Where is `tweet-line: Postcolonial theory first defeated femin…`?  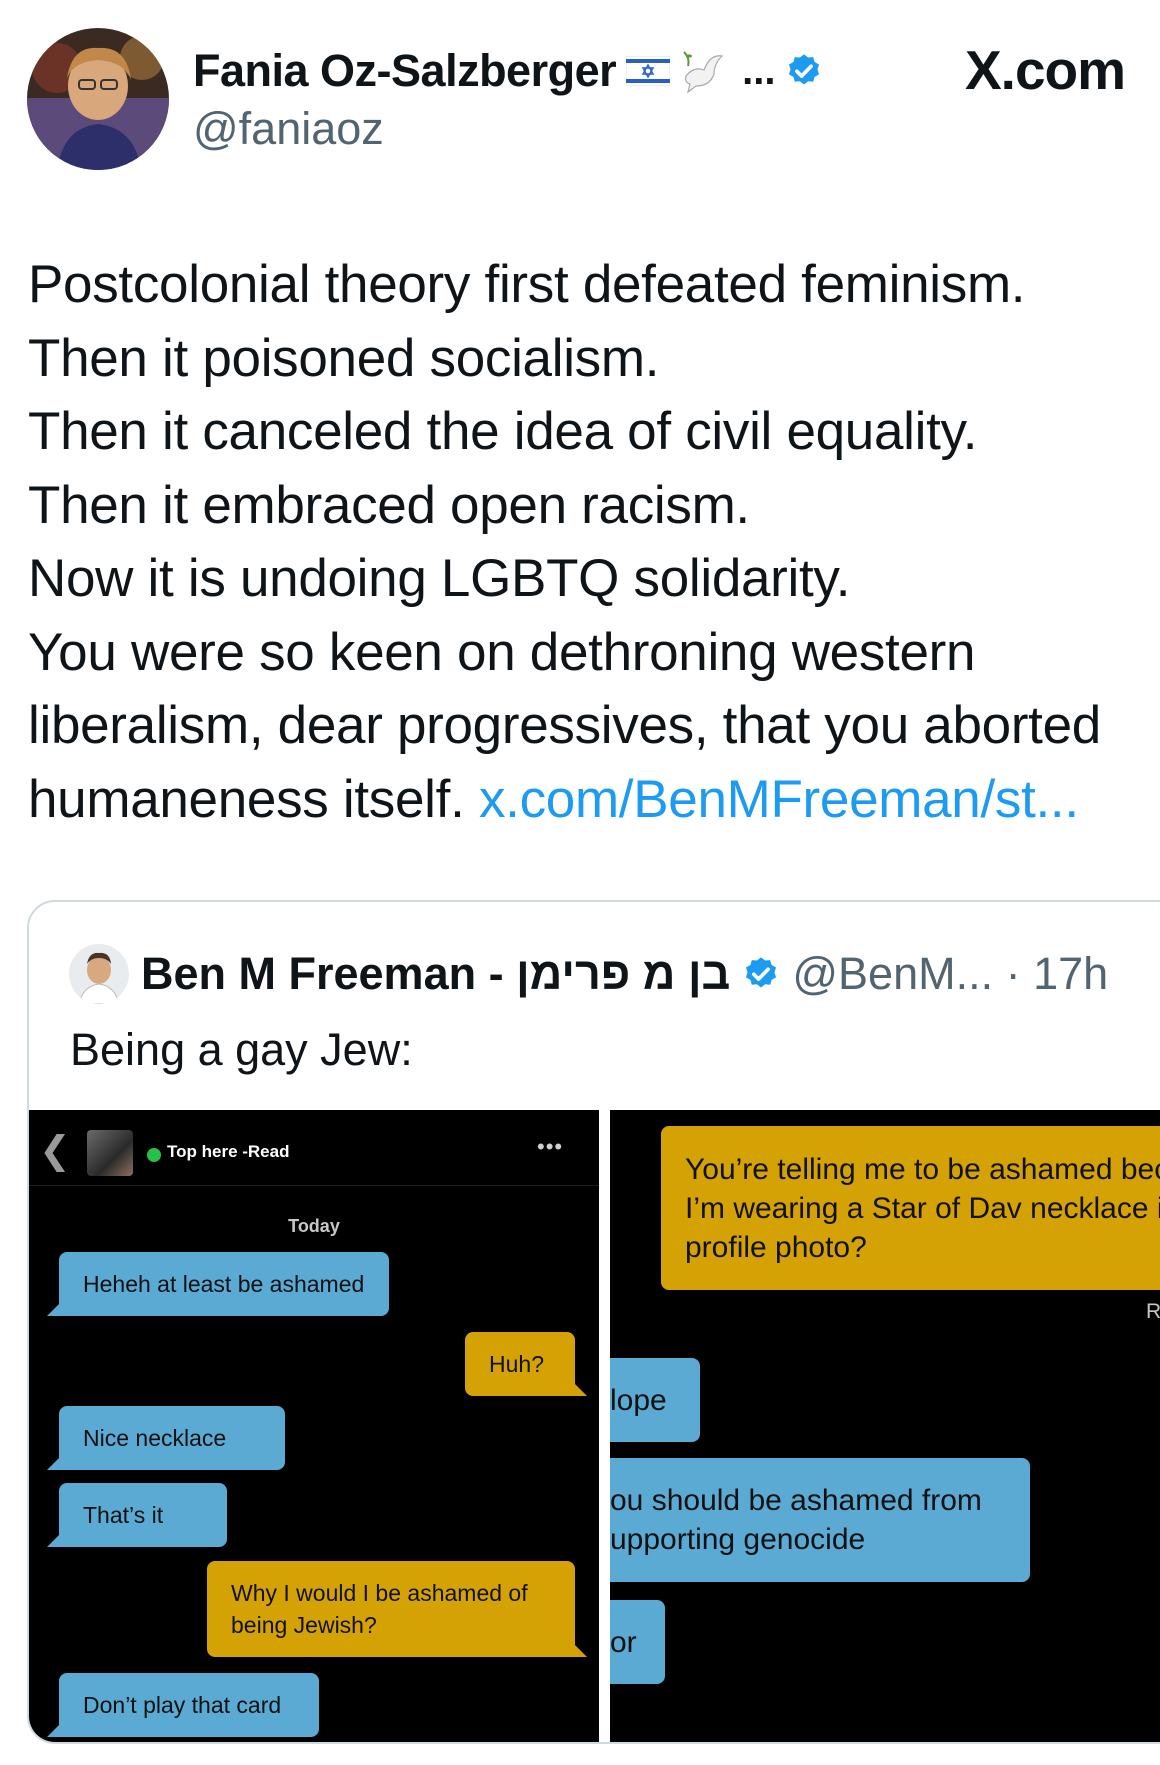
tweet-line: Postcolonial theory first defeated femin… is located at coordinates (527, 284).